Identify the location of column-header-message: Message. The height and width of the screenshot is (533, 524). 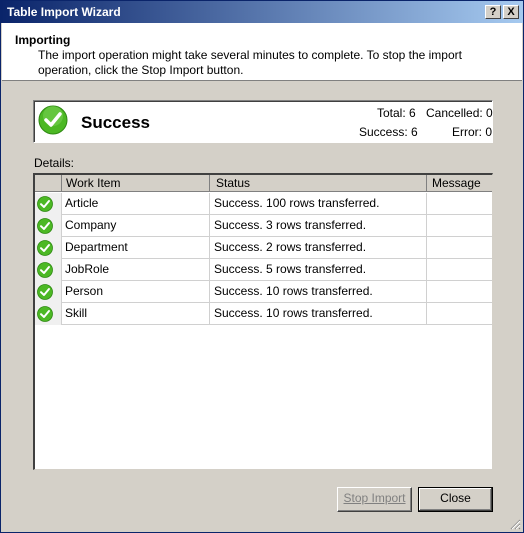
(459, 183).